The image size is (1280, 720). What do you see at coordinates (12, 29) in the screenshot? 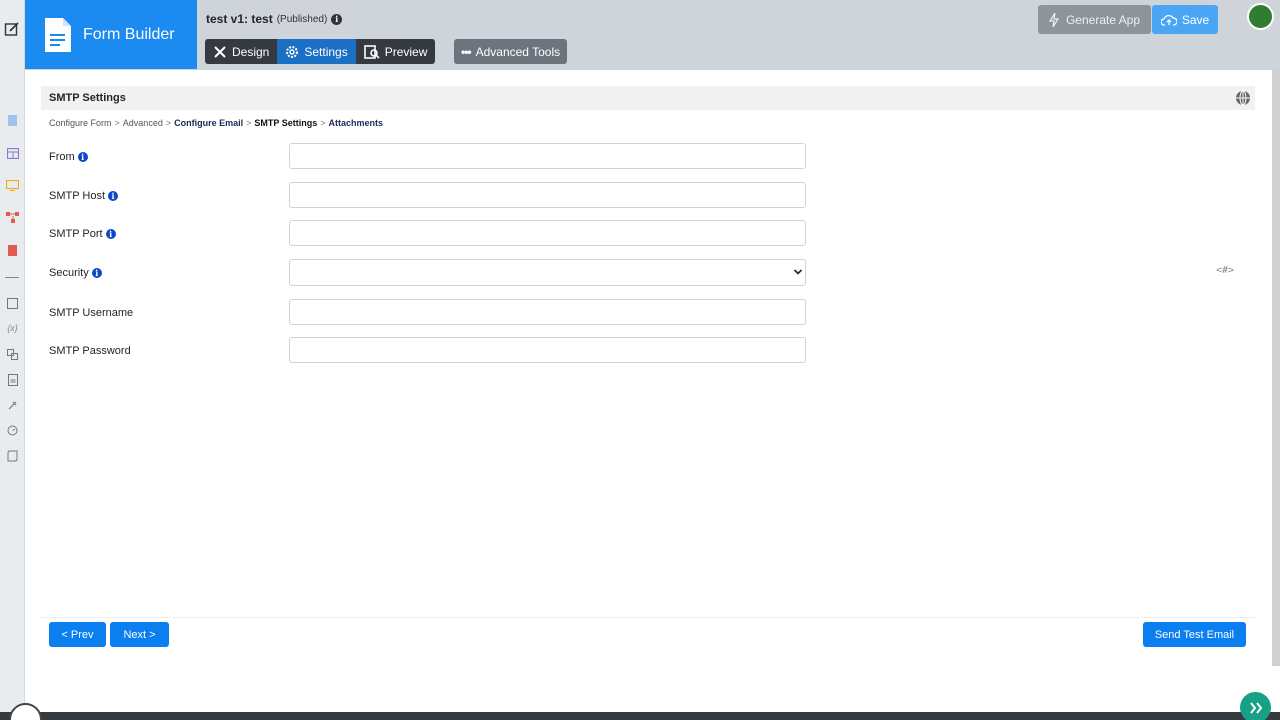
I see `edit-icon` at bounding box center [12, 29].